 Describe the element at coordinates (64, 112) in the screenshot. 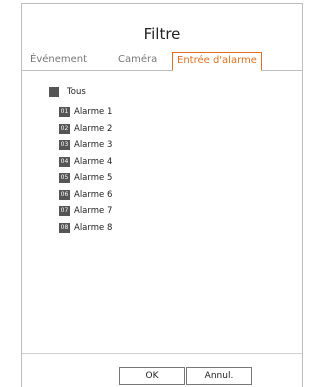

I see `alarm-number-badge: 01` at that location.